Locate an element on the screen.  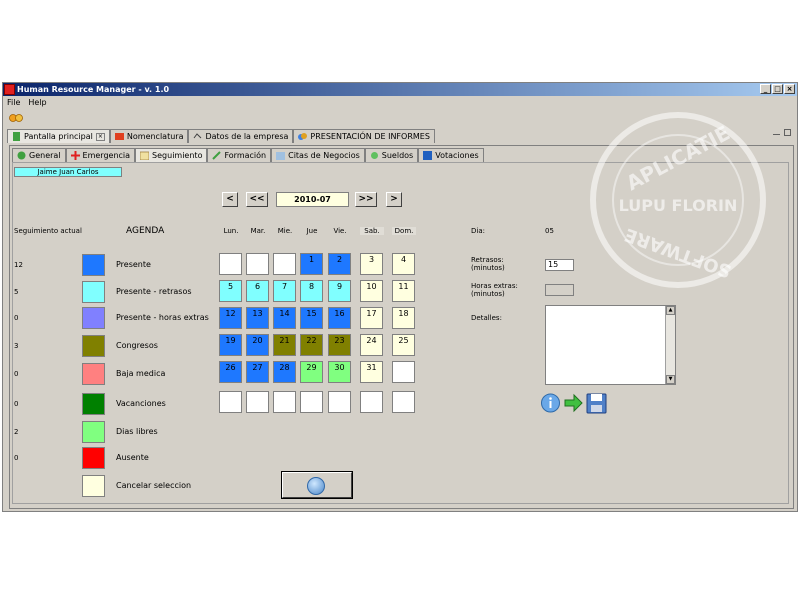
tab-label: Pantalla principal is located at coordinates (58, 136).